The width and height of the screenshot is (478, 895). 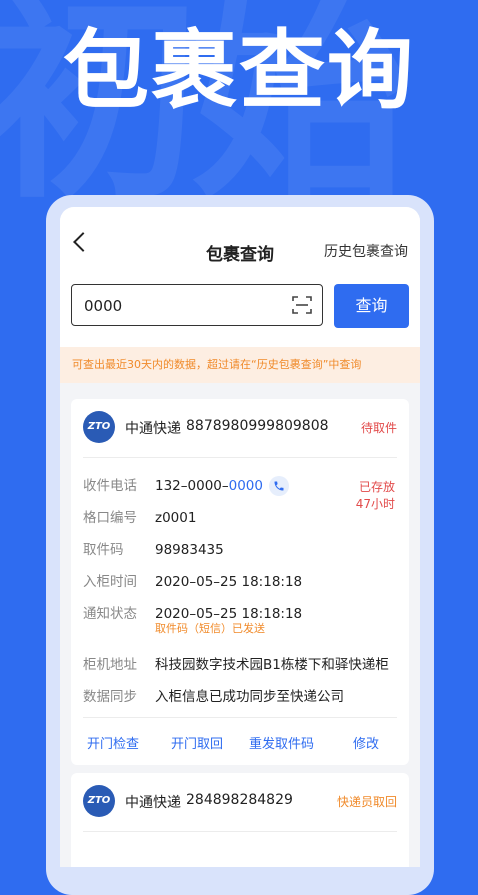 What do you see at coordinates (257, 426) in the screenshot?
I see `tracking-number: 8878980999809808` at bounding box center [257, 426].